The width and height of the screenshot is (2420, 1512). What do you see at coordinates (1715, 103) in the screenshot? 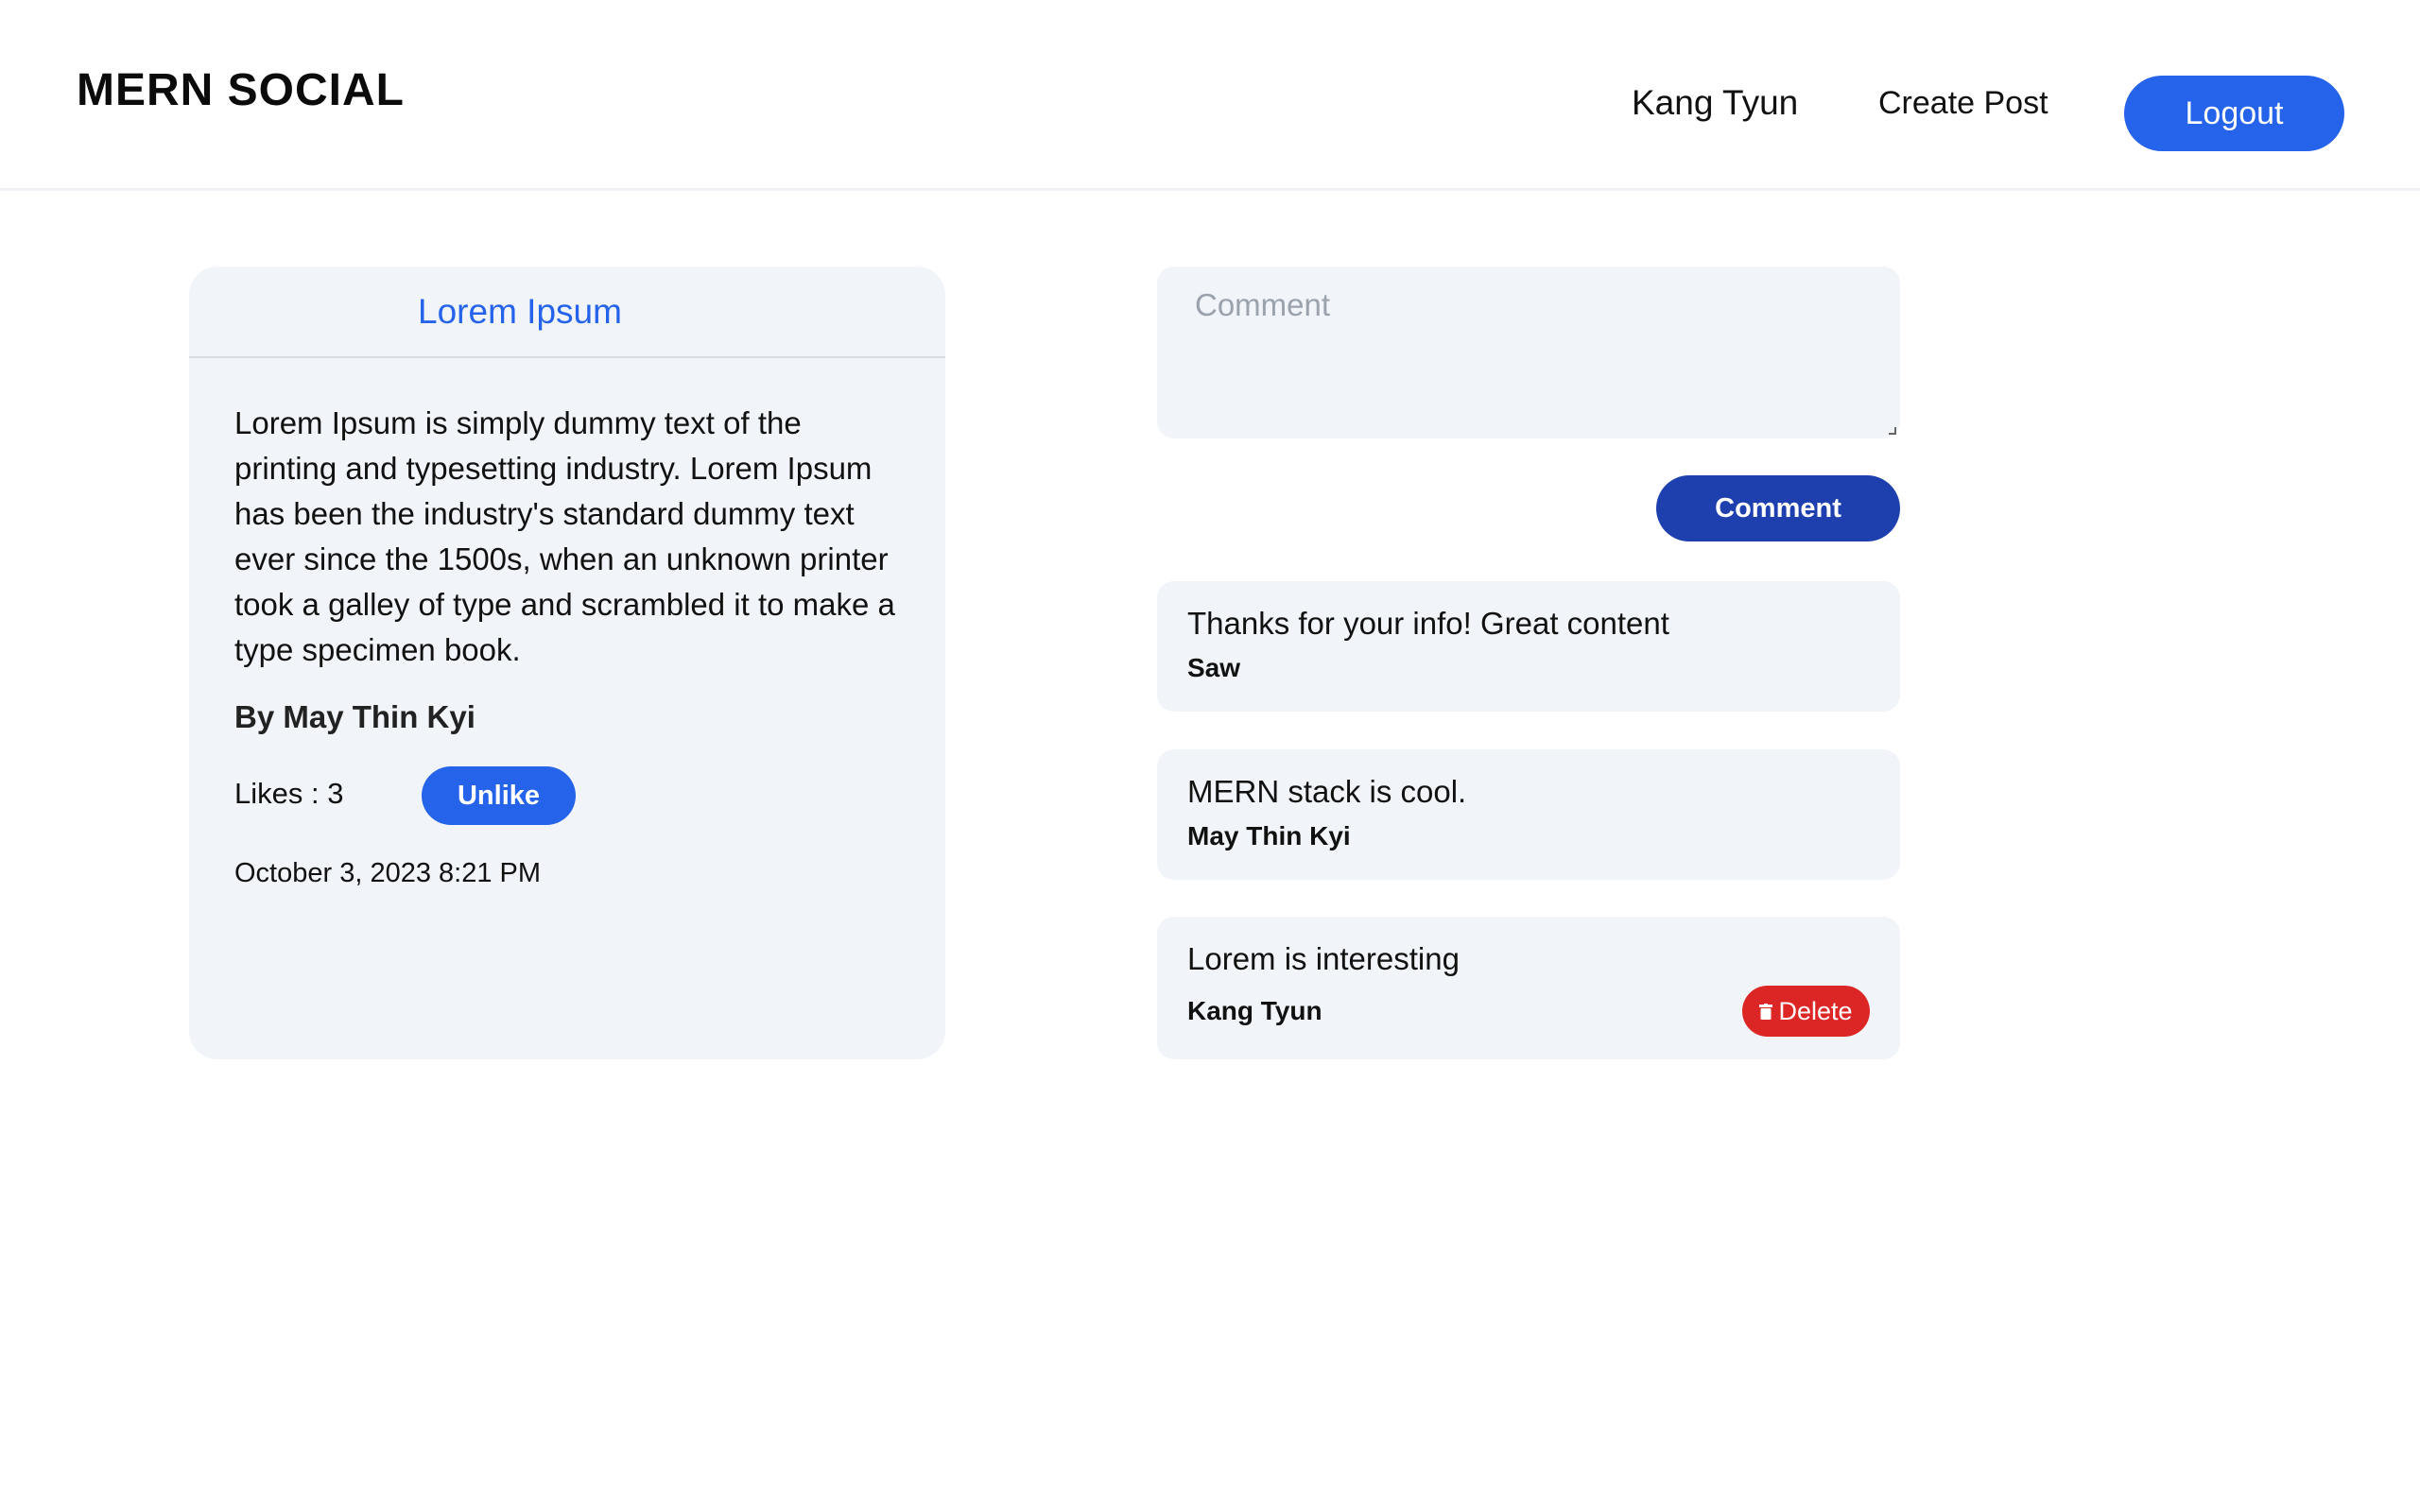
I see `nav-user-name: Kang Tyun` at bounding box center [1715, 103].